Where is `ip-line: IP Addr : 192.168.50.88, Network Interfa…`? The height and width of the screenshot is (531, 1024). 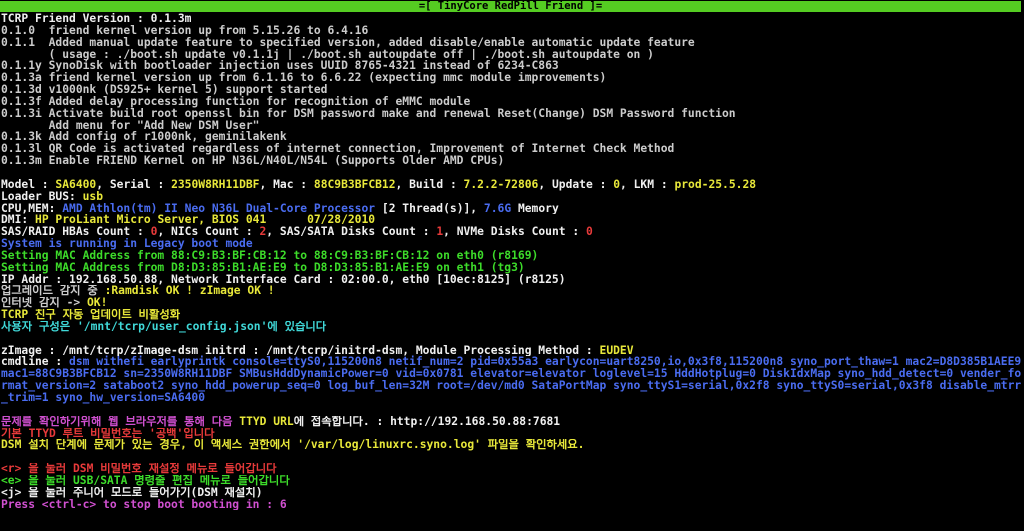
ip-line: IP Addr : 192.168.50.88, Network Interfa… is located at coordinates (283, 279).